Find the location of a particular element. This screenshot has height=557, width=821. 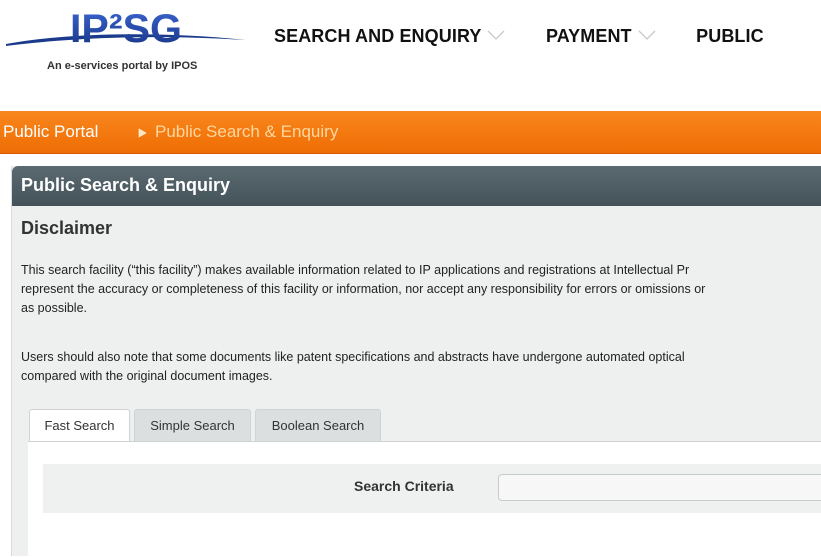

panel-title: Public Search & Enquiry is located at coordinates (126, 185).